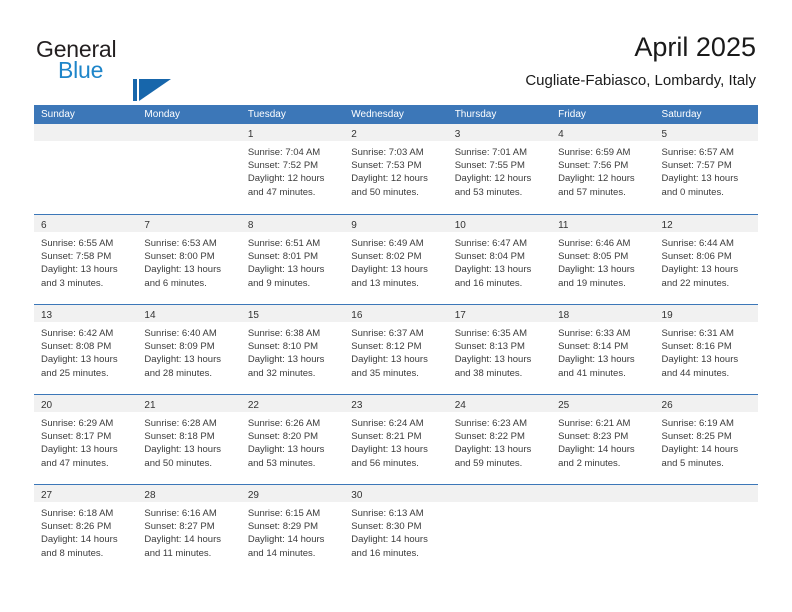  Describe the element at coordinates (696, 166) in the screenshot. I see `sunset-text: Sunset: 7:57 PM` at that location.